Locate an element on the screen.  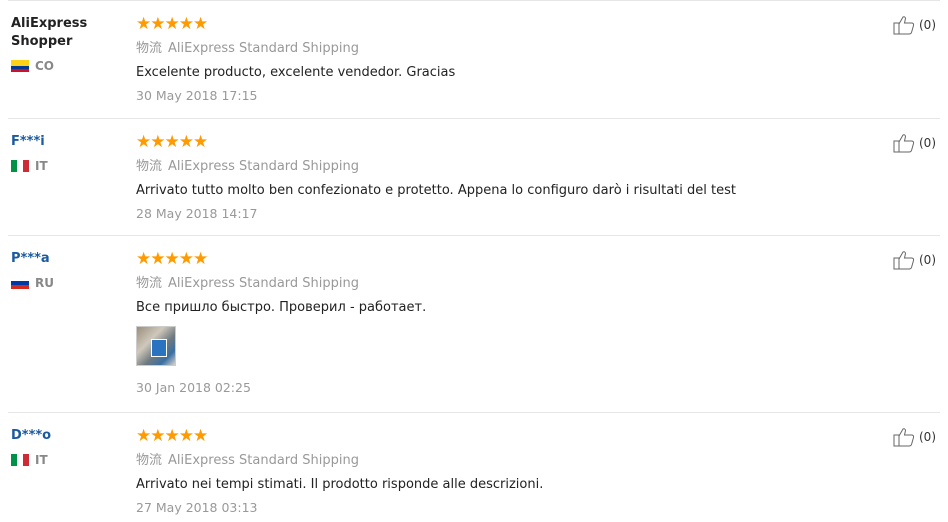
photo-device is located at coordinates (159, 348).